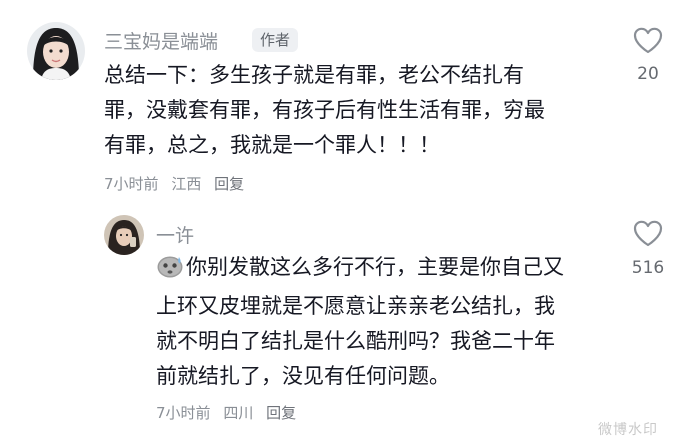 The image size is (690, 442). I want to click on comment-line: 你别发散这么多行不行，主要是你自己又, so click(375, 267).